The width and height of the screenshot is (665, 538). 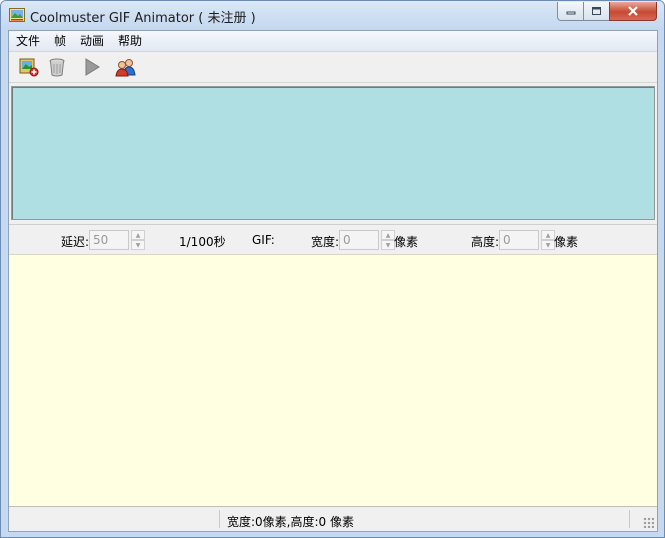 I want to click on window-title: Coolmuster GIF Animator ( 未注册 ), so click(x=143, y=18).